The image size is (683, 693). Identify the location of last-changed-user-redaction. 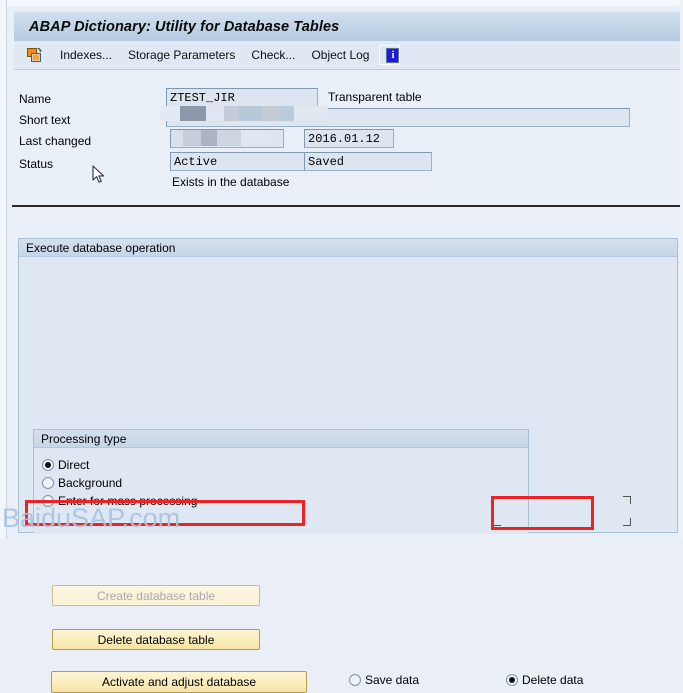
(221, 138).